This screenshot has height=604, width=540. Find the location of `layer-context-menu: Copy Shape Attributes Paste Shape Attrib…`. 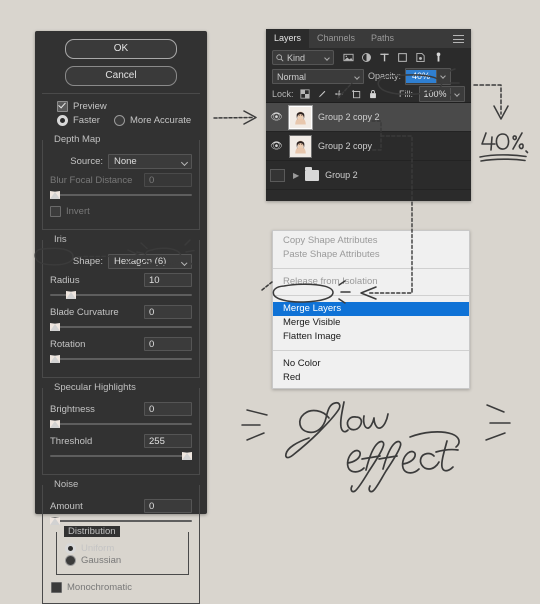

layer-context-menu: Copy Shape Attributes Paste Shape Attrib… is located at coordinates (371, 309).